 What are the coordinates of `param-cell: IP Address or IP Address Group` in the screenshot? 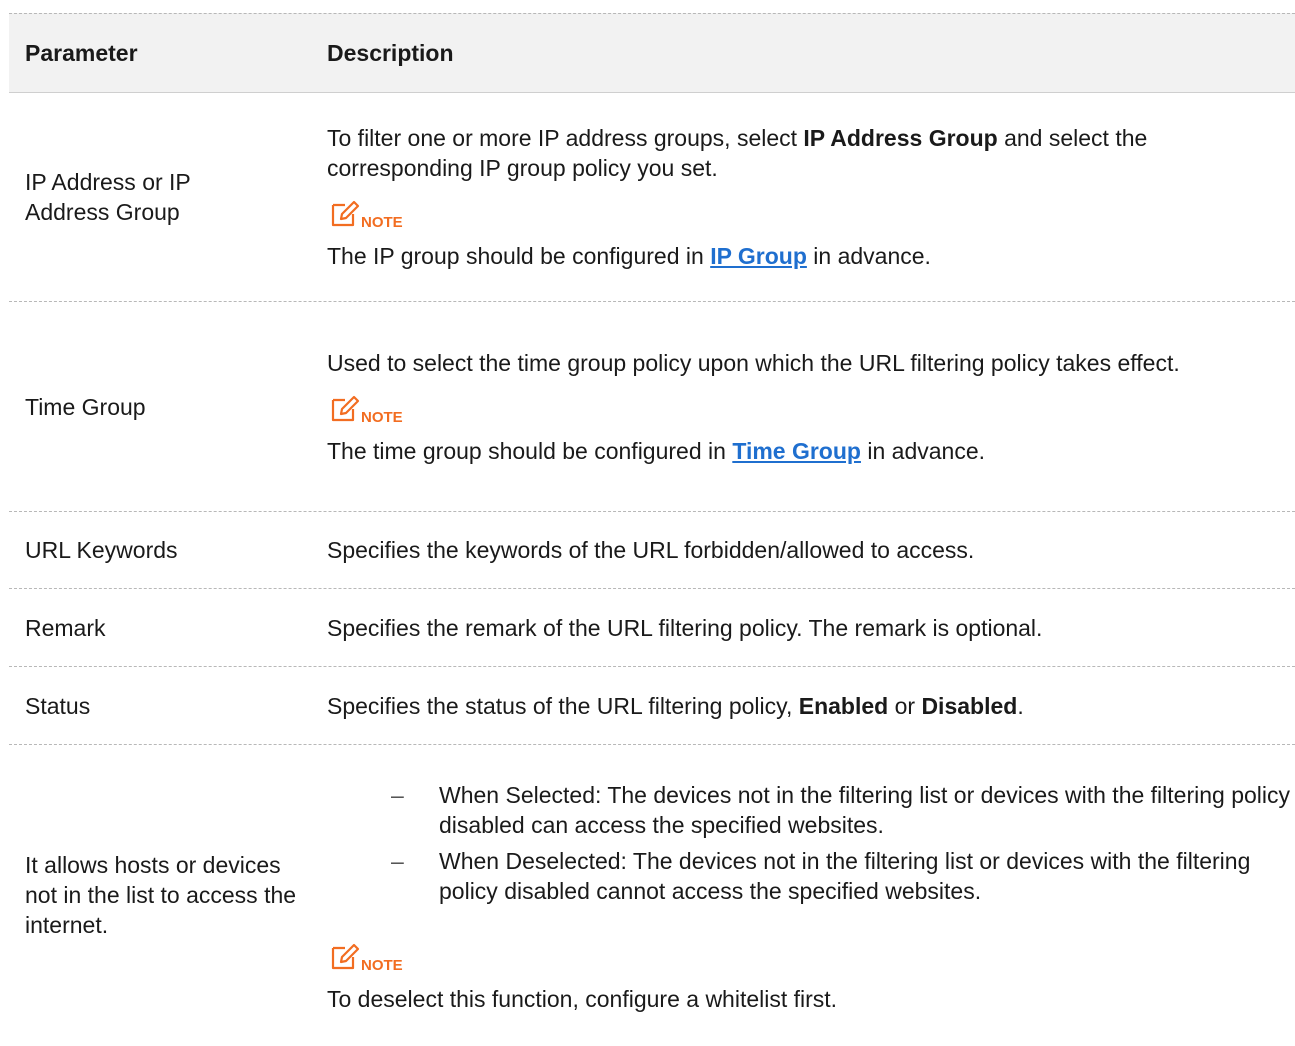 It's located at (108, 197).